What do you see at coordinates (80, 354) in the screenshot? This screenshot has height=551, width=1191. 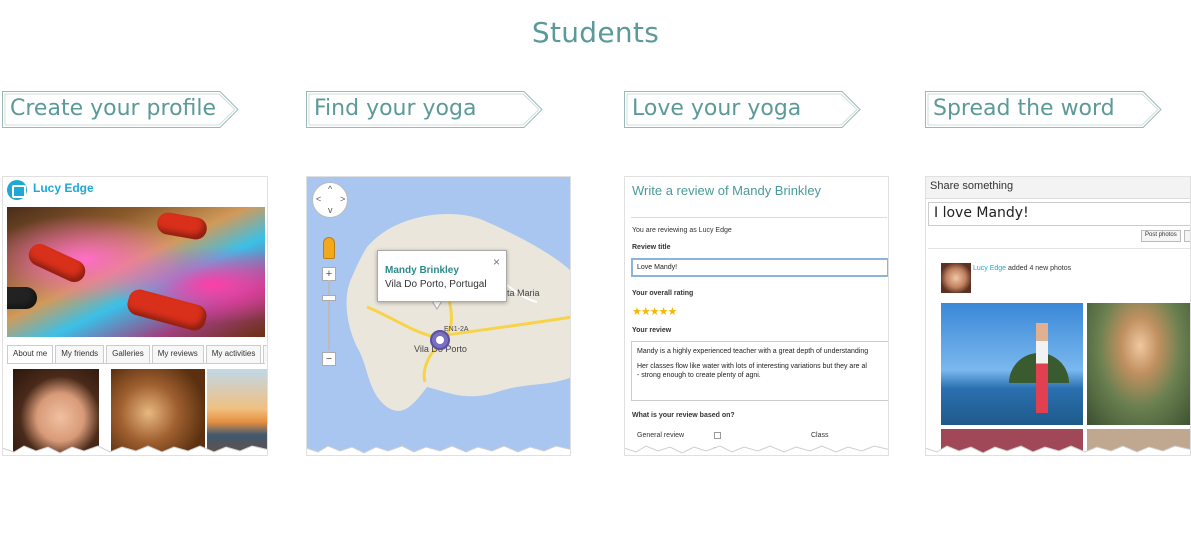 I see `tab-my-friends: My friends` at bounding box center [80, 354].